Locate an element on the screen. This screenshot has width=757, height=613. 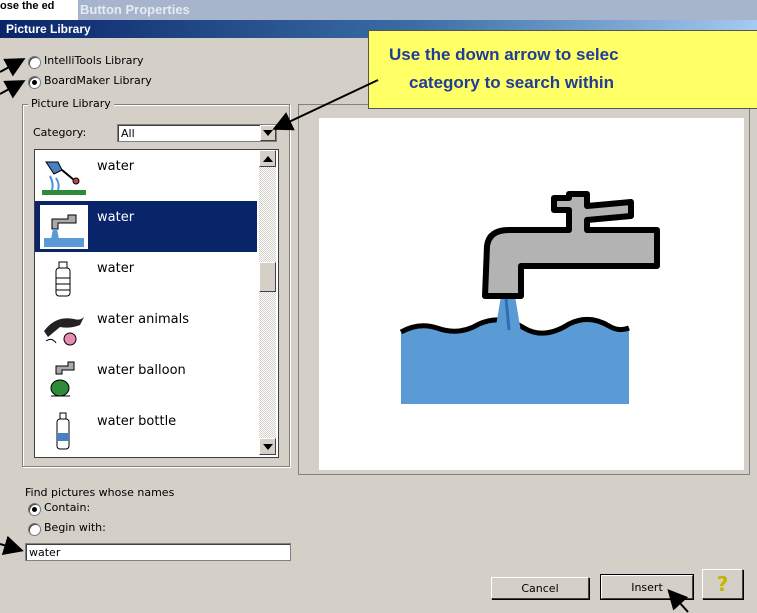
arrow-to-search-input is located at coordinates (12, 545).